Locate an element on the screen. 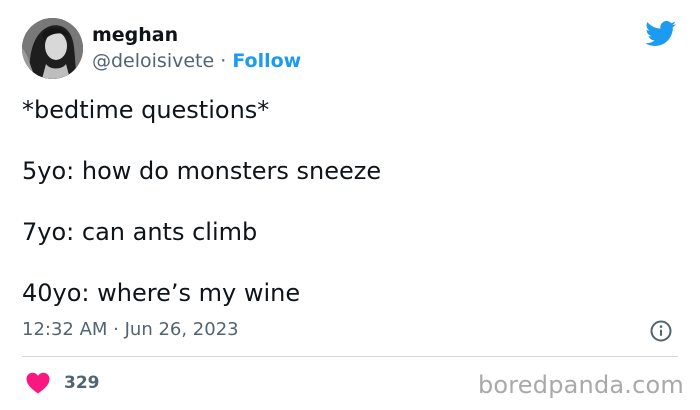 This screenshot has height=410, width=700. tweet-timestamp: 12:32 AM · Jun 26, 2023 is located at coordinates (130, 330).